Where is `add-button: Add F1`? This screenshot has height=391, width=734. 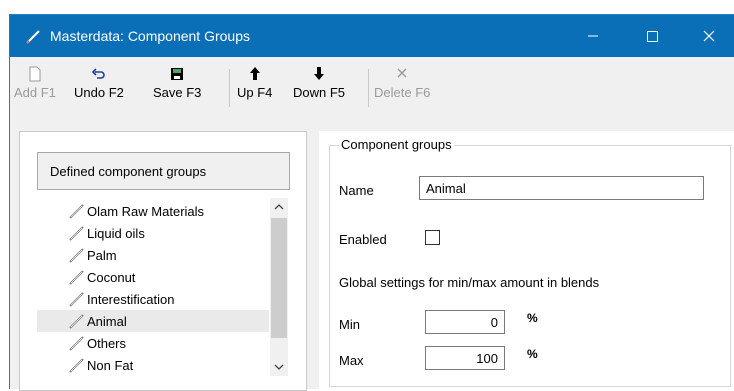
add-button: Add F1 is located at coordinates (35, 82).